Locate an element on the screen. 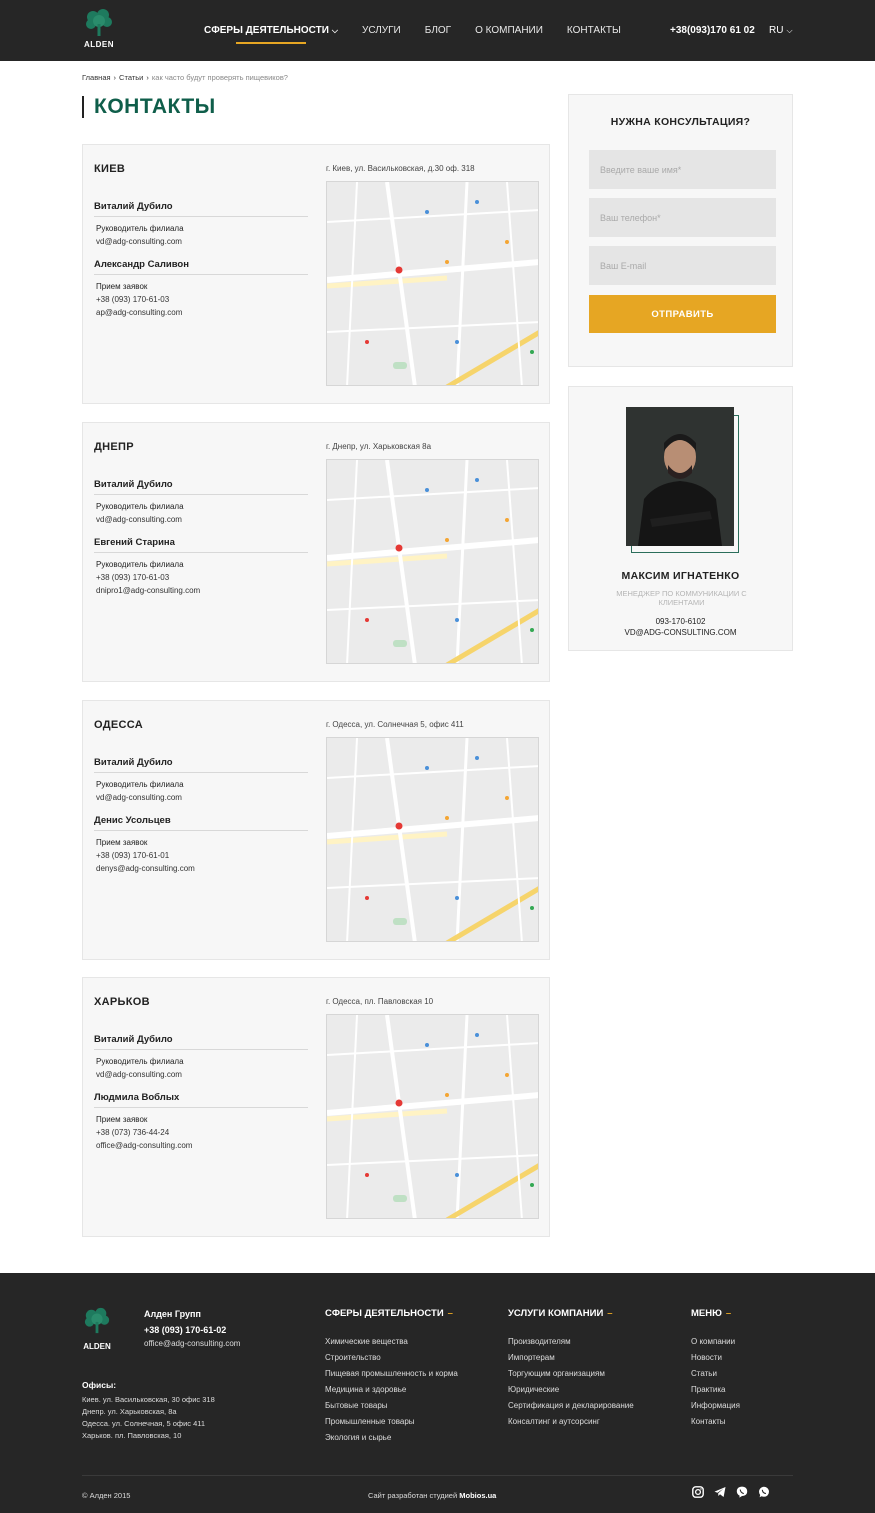 The image size is (875, 1513). footer-link: Строительство is located at coordinates (391, 1358).